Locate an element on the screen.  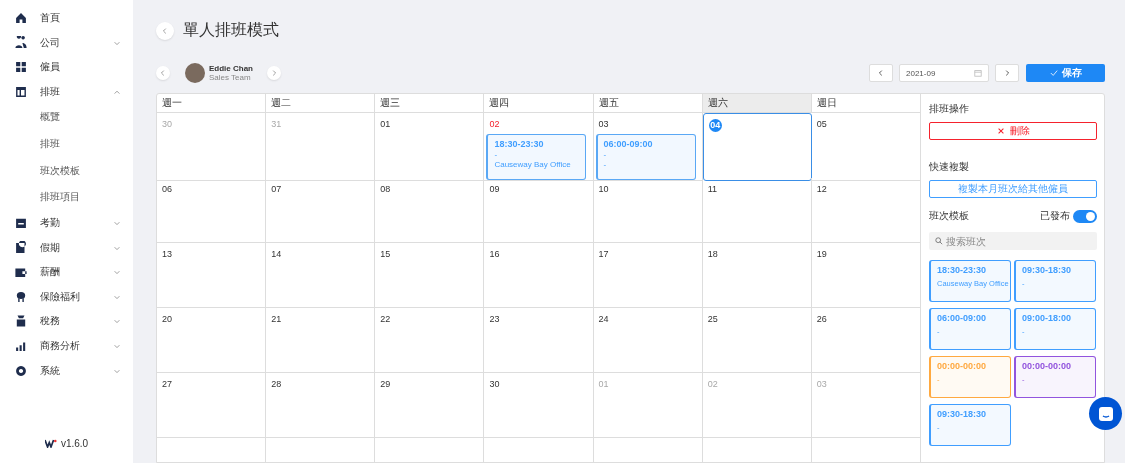
version-text: v1.6.0 is located at coordinates (74, 443).